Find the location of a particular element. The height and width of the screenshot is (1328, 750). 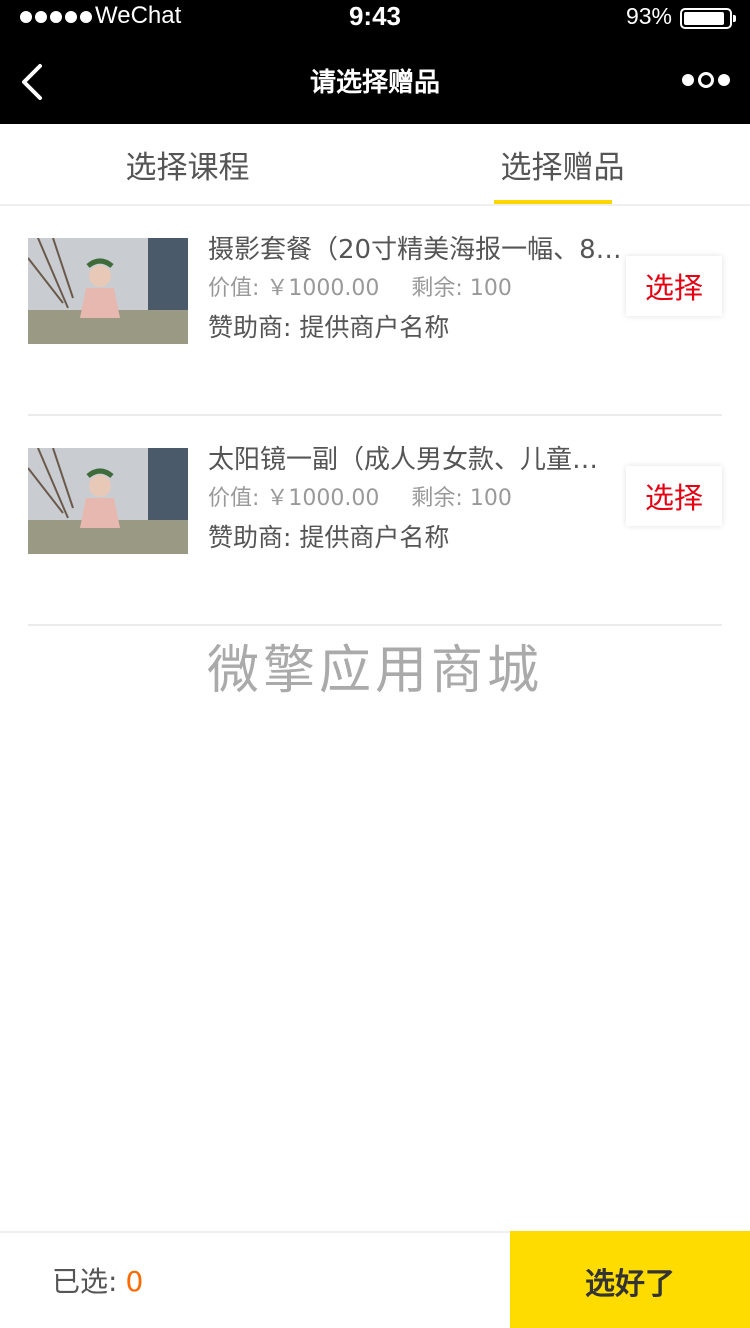

selected-summary: 已选: 0 is located at coordinates (97, 1280).